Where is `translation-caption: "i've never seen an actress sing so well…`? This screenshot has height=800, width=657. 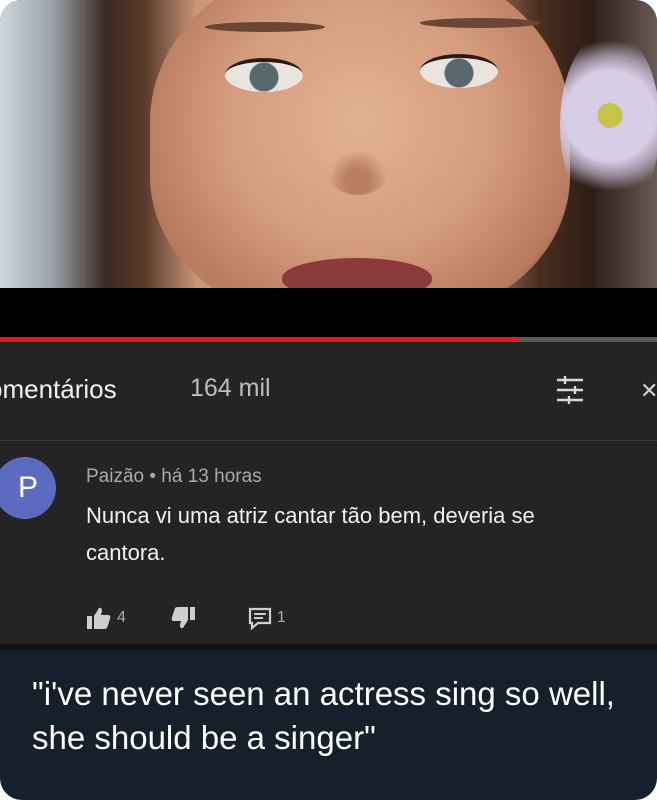 translation-caption: "i've never seen an actress sing so well… is located at coordinates (323, 715).